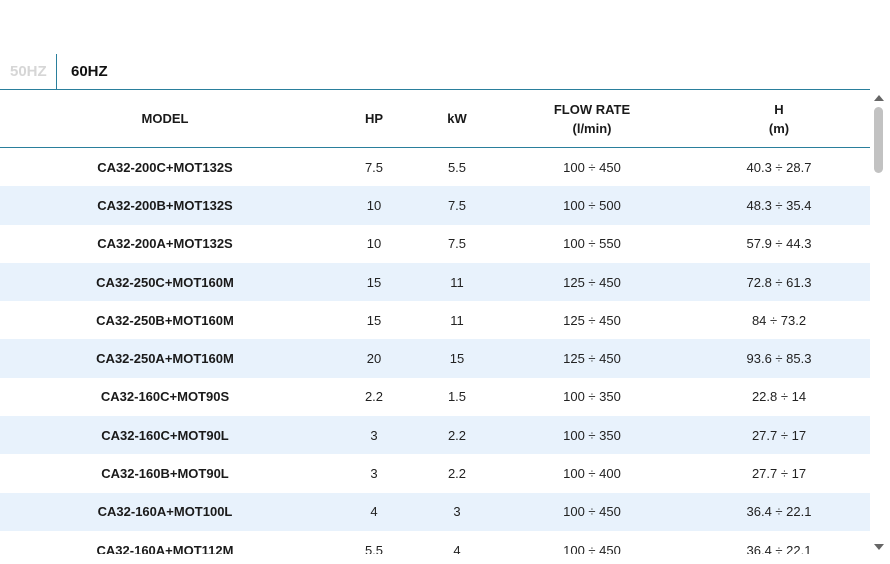 The width and height of the screenshot is (890, 564). Describe the element at coordinates (879, 98) in the screenshot. I see `scroll-up-arrow-icon` at that location.